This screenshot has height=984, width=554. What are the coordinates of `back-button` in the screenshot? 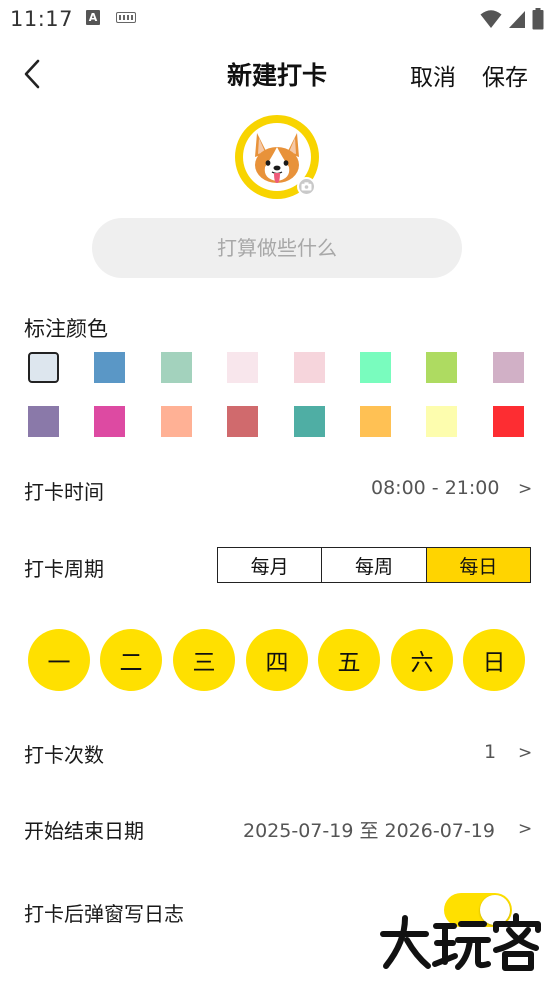 It's located at (32, 74).